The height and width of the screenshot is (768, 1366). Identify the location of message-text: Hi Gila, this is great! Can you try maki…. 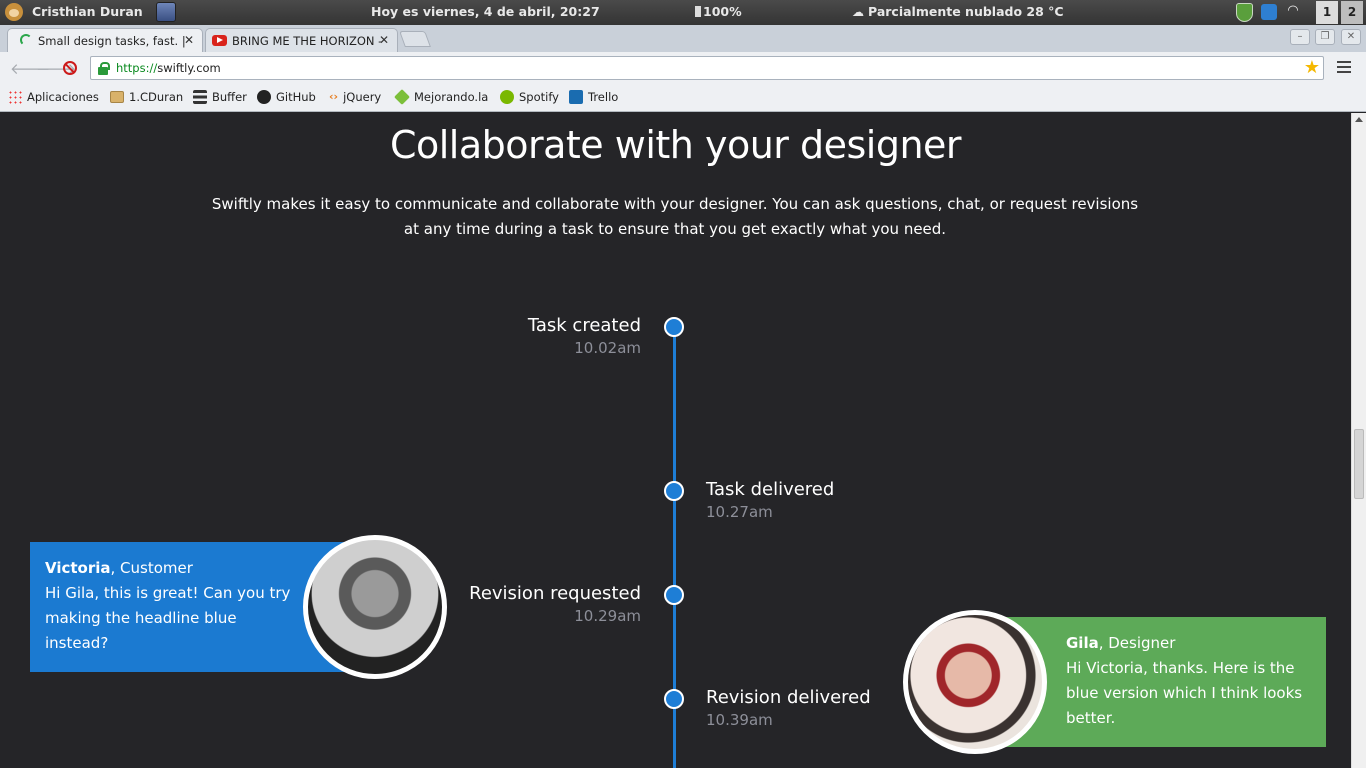
(168, 618).